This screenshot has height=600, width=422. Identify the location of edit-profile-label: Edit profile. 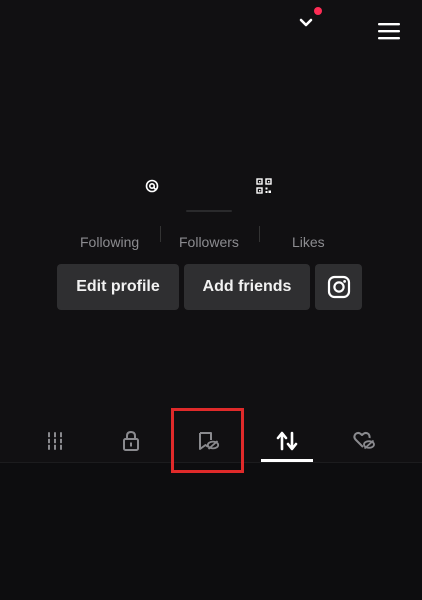
(118, 286).